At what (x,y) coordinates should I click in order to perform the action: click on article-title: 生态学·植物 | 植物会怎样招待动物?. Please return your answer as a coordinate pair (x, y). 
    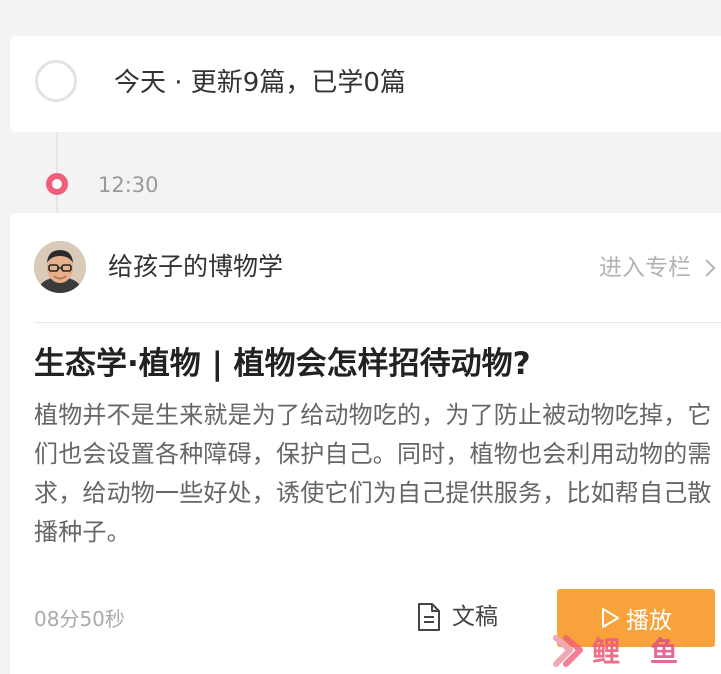
    Looking at the image, I should click on (377, 364).